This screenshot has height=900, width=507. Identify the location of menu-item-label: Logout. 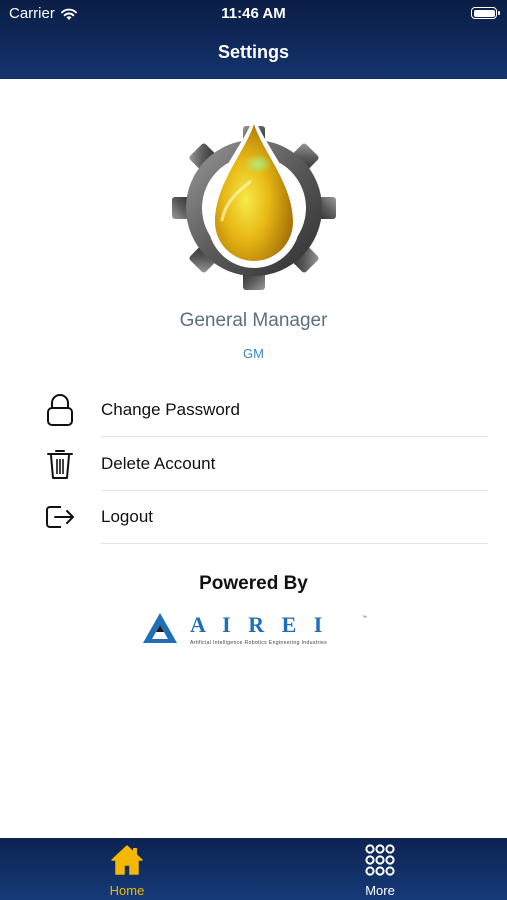
(127, 516).